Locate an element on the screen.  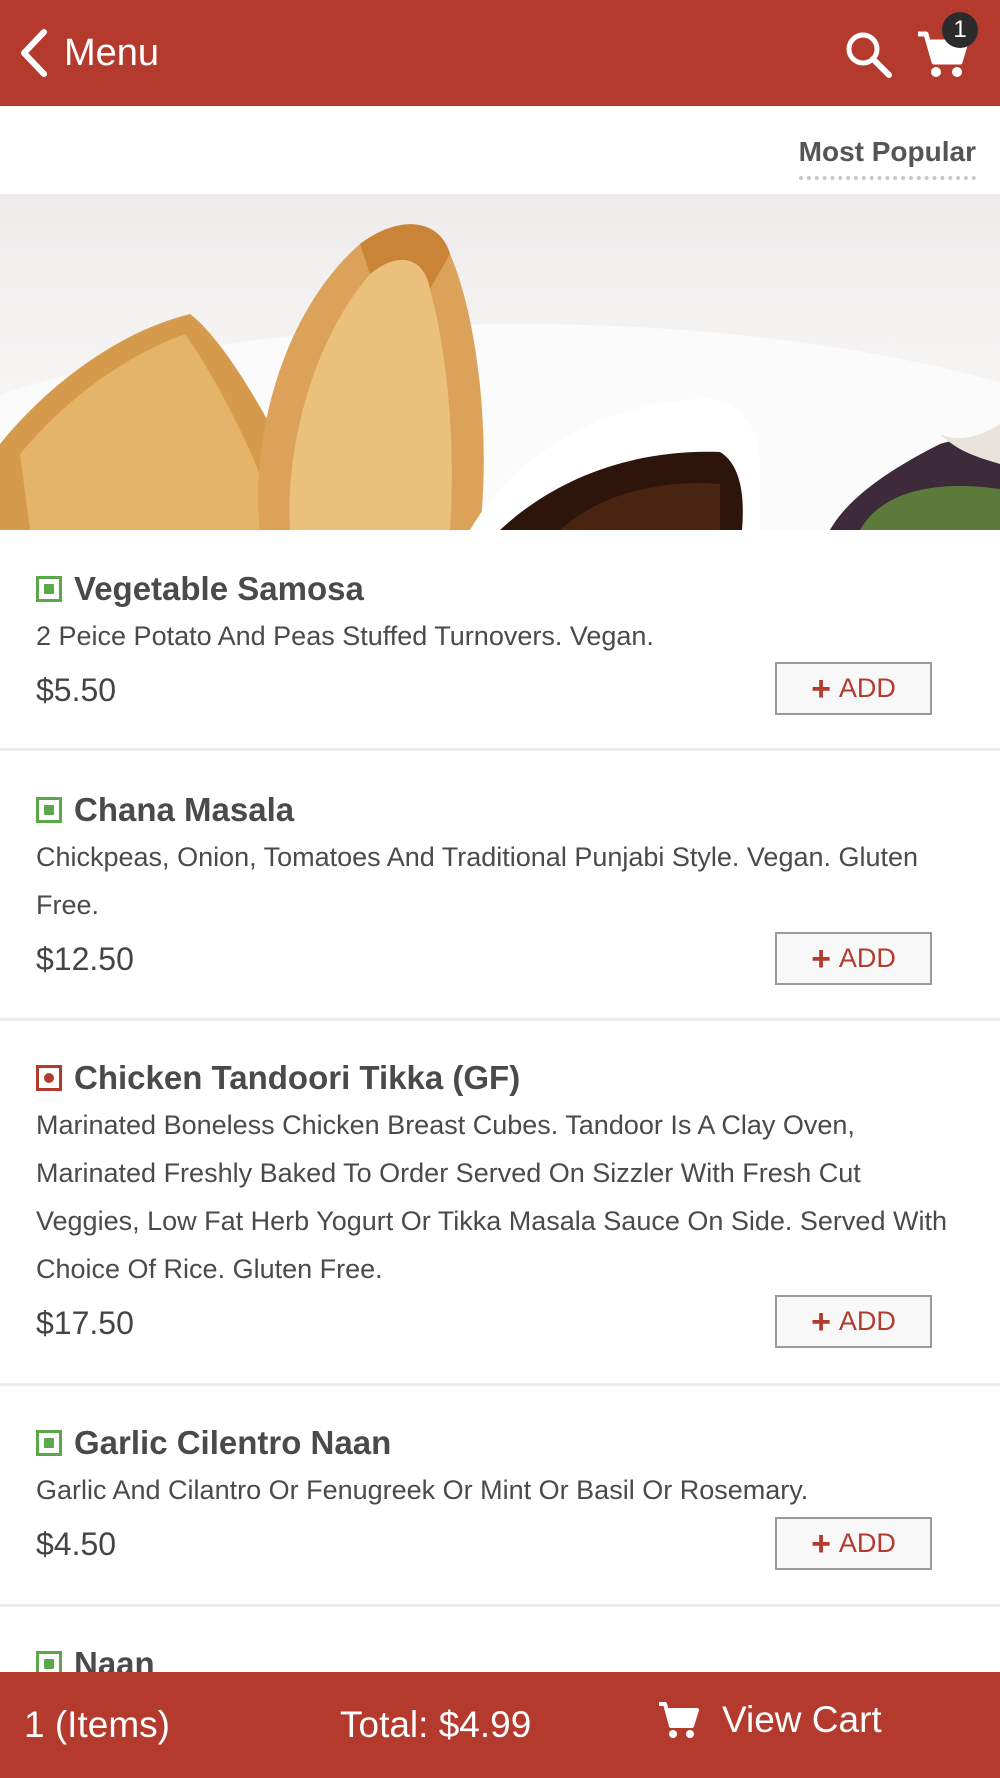
cart-summary-bar: 1 (Items) Total: $4.99 View Cart is located at coordinates (500, 1725).